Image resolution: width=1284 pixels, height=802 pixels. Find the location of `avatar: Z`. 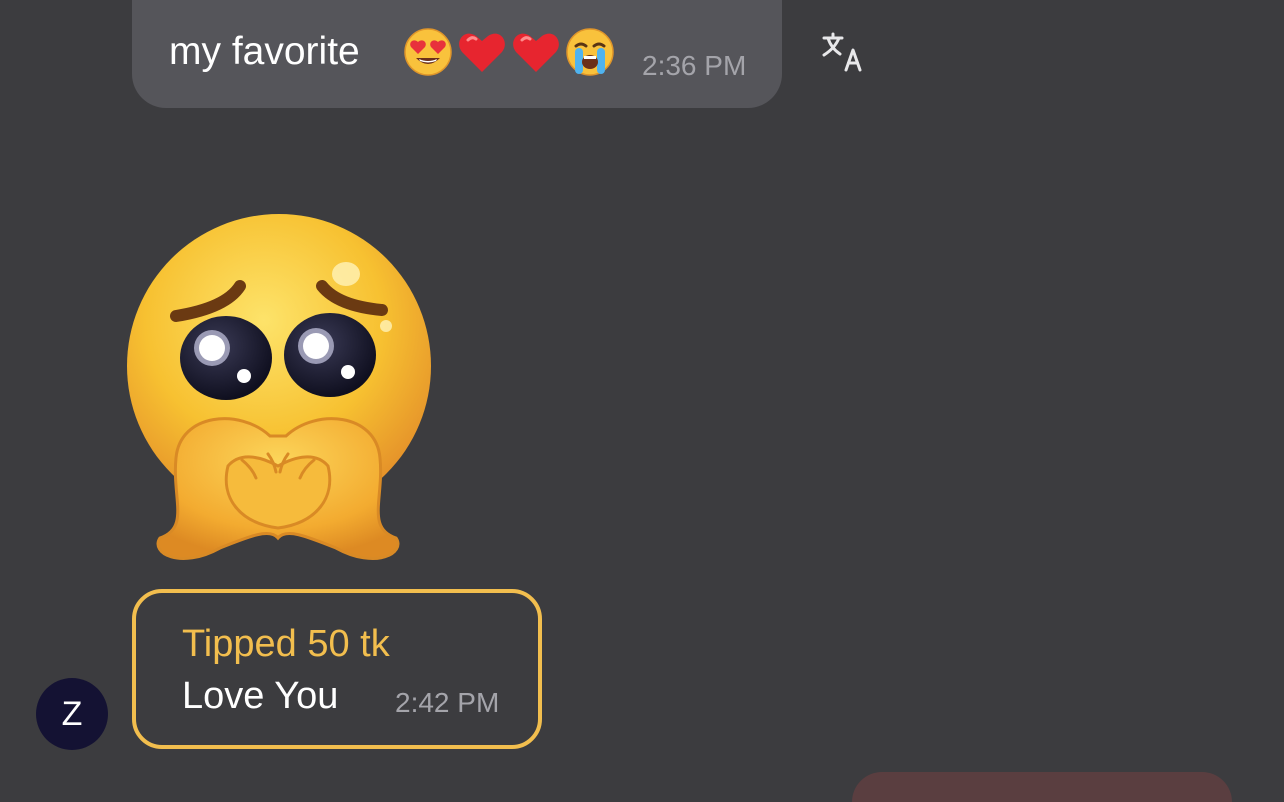

avatar: Z is located at coordinates (72, 714).